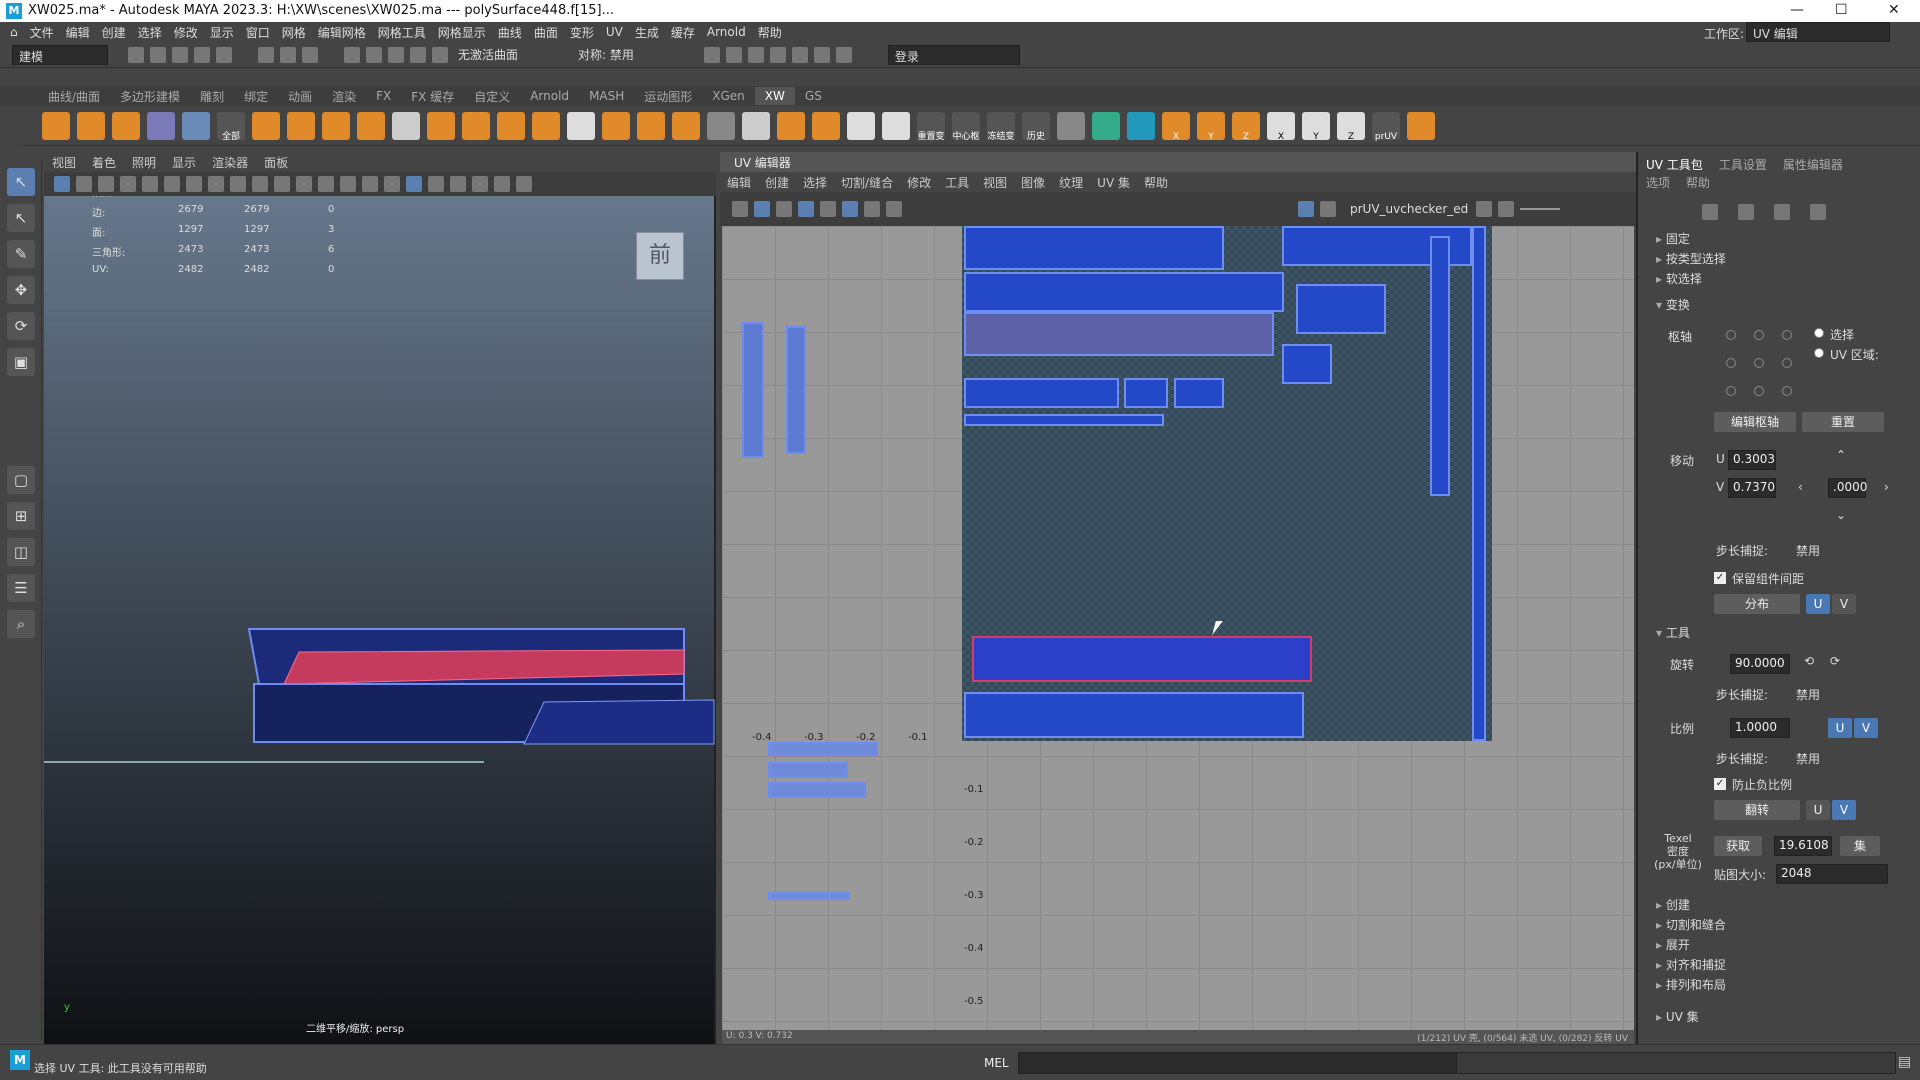 The height and width of the screenshot is (1080, 1920). What do you see at coordinates (614, 32) in the screenshot?
I see `menu-item: UV` at bounding box center [614, 32].